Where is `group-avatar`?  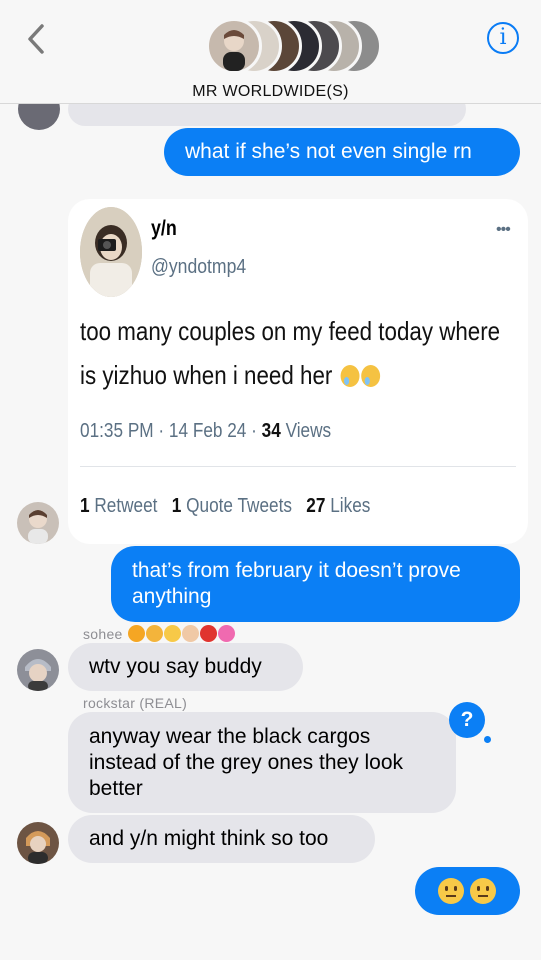 group-avatar is located at coordinates (234, 46).